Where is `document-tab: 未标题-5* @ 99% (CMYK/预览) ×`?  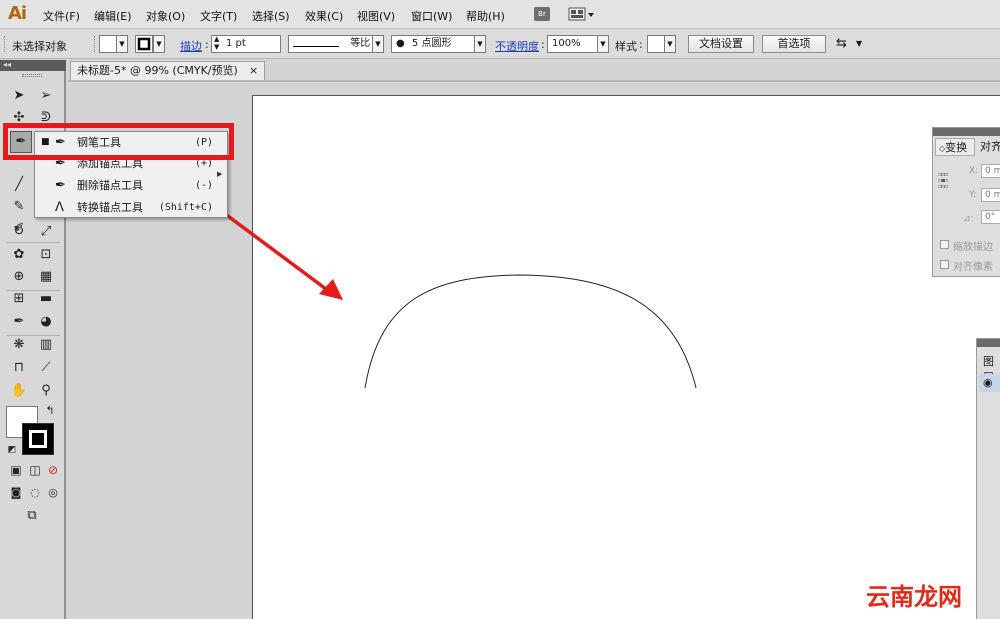
document-tab: 未标题-5* @ 99% (CMYK/预览) × is located at coordinates (167, 70).